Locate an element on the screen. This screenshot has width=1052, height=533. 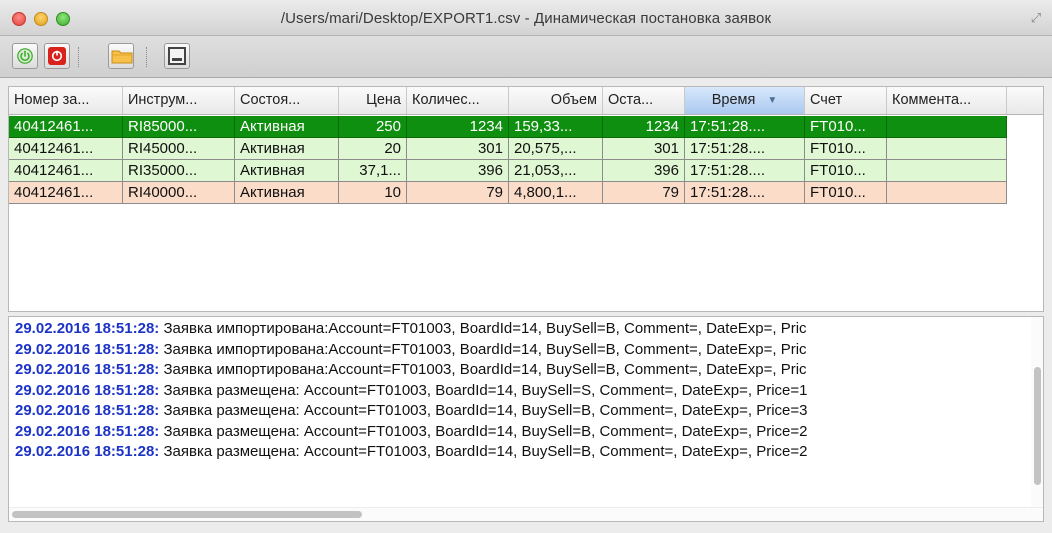
stop-button is located at coordinates (57, 56).